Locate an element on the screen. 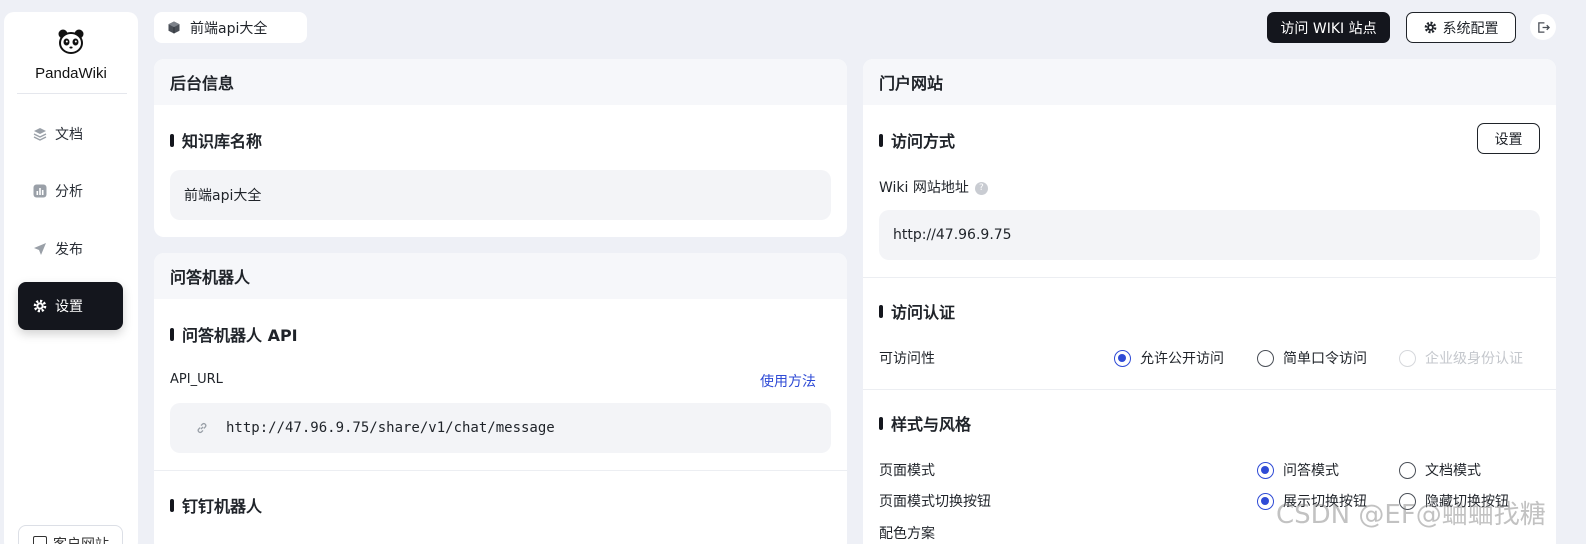  sidebar-item-label: 发布 is located at coordinates (69, 250).